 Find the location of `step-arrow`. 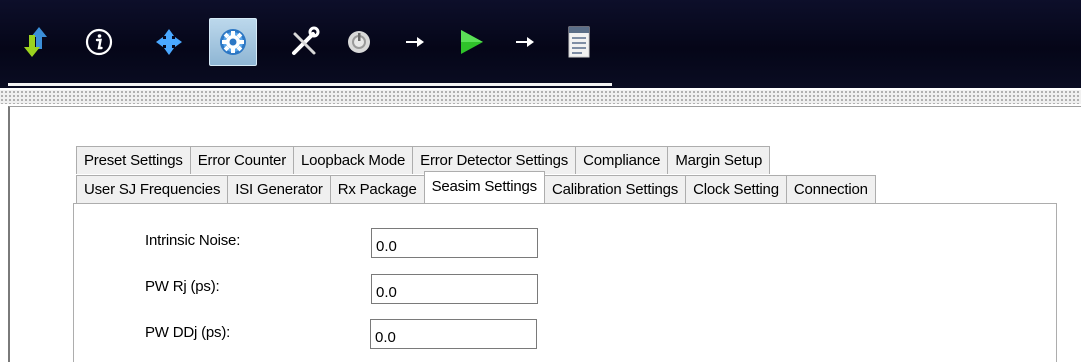

step-arrow is located at coordinates (415, 42).